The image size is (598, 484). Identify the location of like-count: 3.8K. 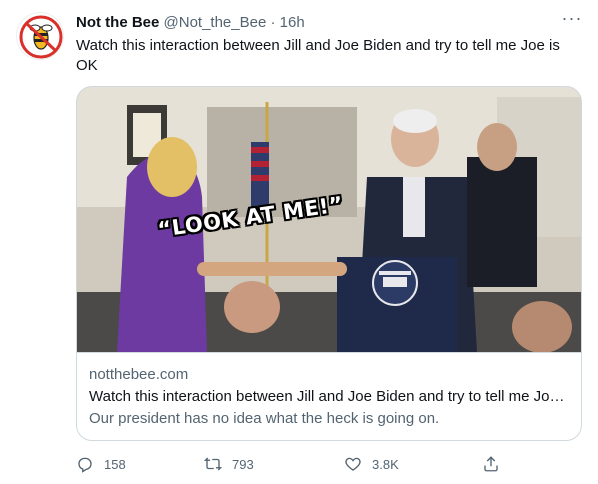
(385, 464).